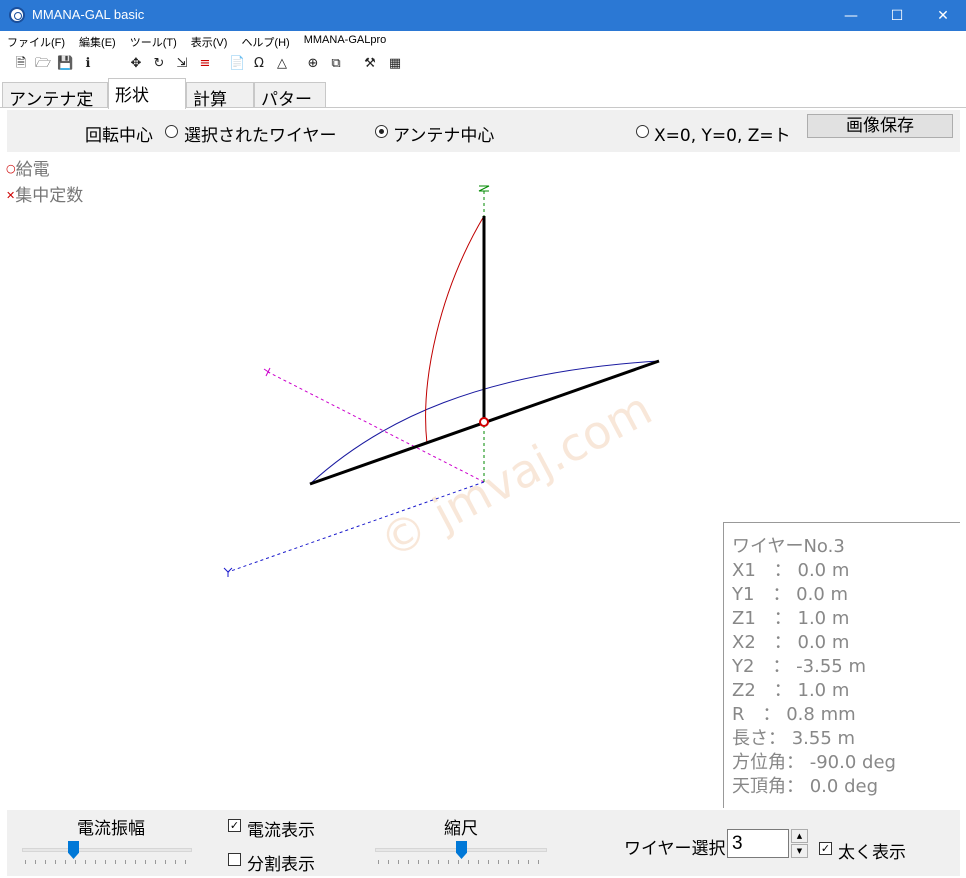 The image size is (966, 878). Describe the element at coordinates (36, 41) in the screenshot. I see `menu-file: ファイル(F)` at that location.